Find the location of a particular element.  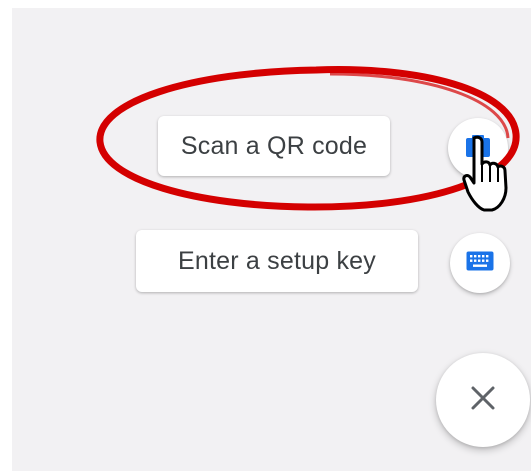

scan-qr-code-label: Scan a QR code is located at coordinates (274, 146).